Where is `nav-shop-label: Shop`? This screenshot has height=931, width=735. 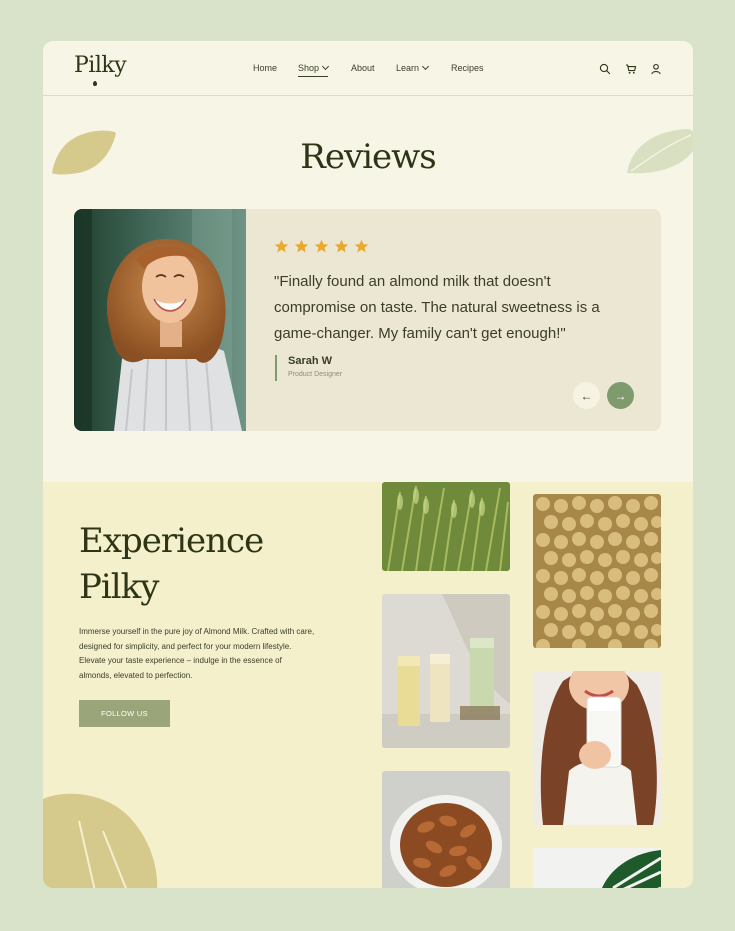 nav-shop-label: Shop is located at coordinates (309, 68).